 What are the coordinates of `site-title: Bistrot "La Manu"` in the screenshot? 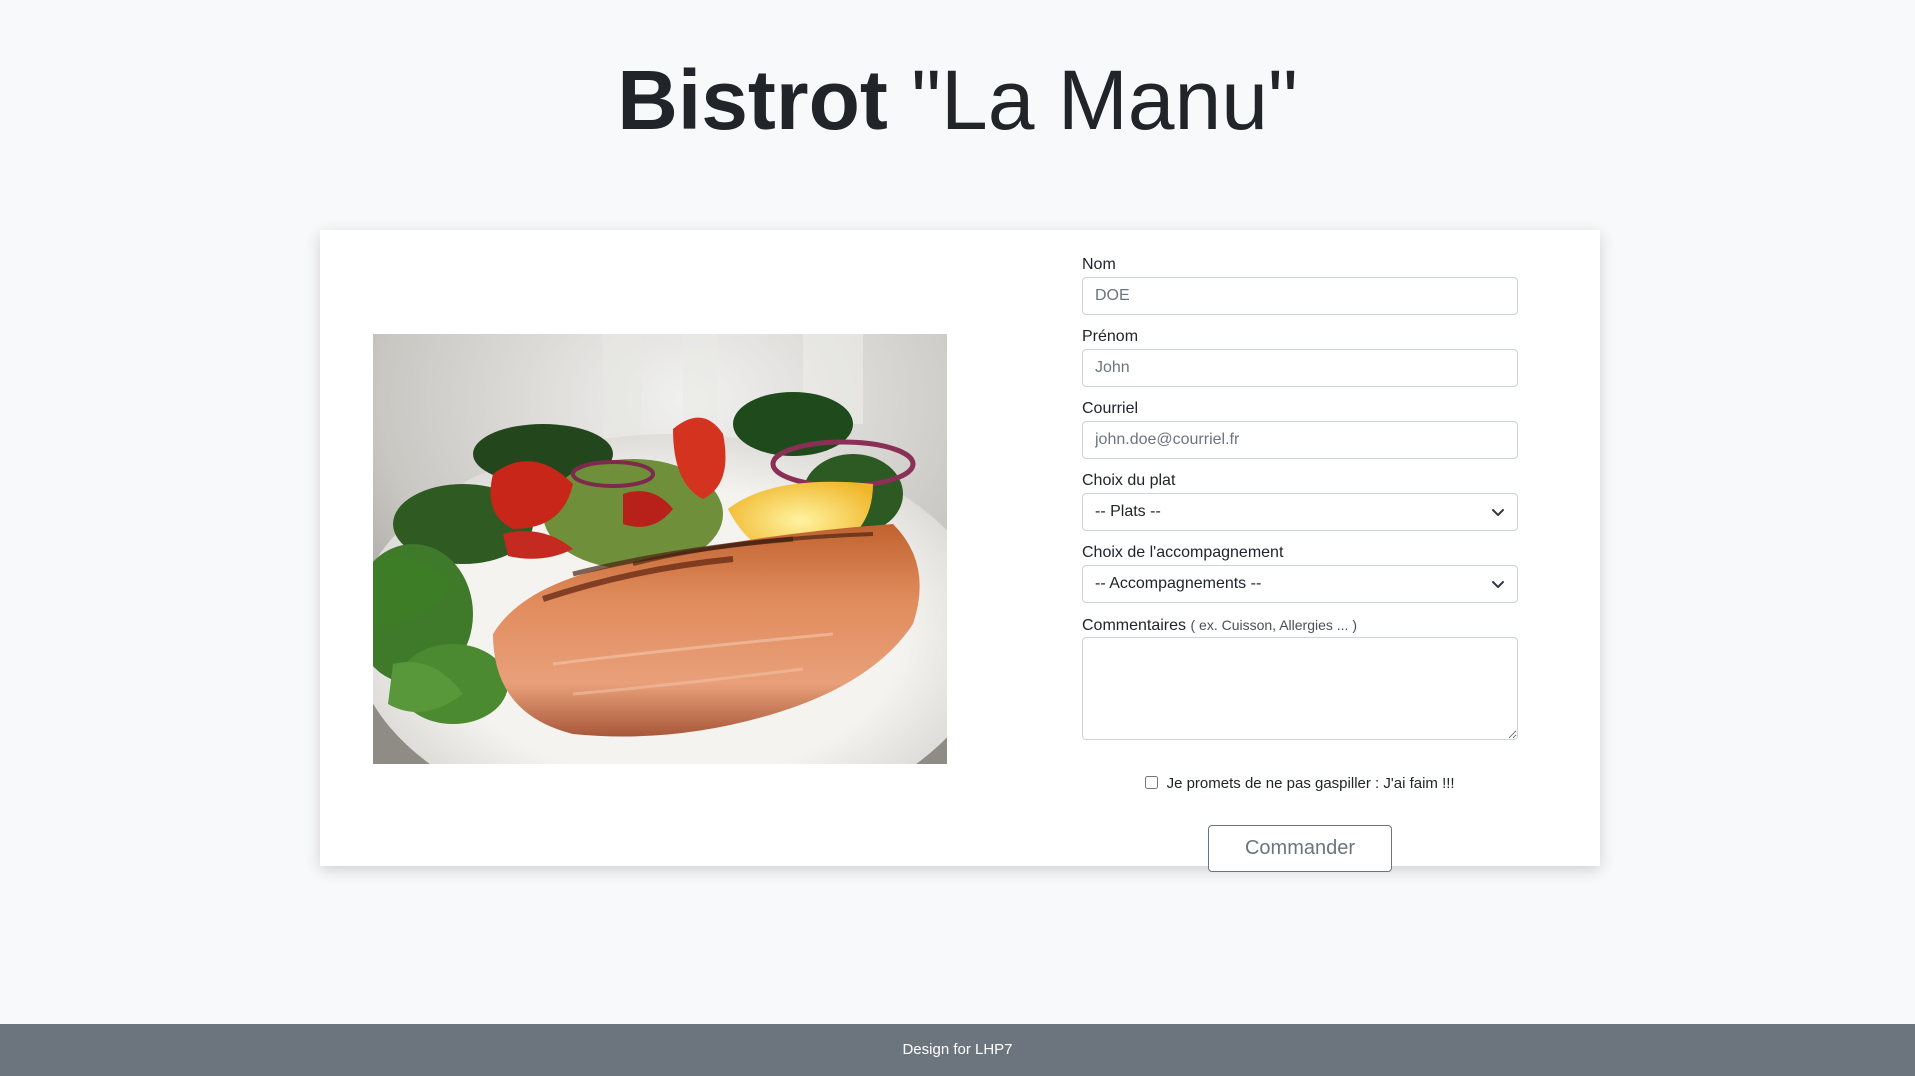 It's located at (957, 100).